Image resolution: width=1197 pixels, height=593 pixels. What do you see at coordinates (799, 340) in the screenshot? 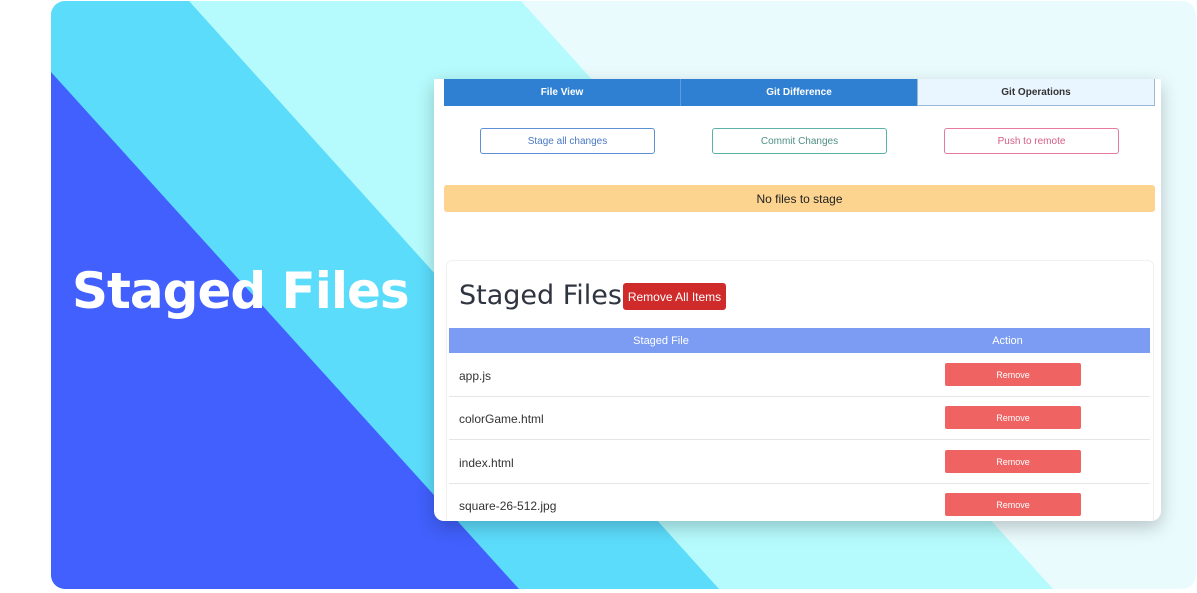
I see `table-header: Staged File Action` at bounding box center [799, 340].